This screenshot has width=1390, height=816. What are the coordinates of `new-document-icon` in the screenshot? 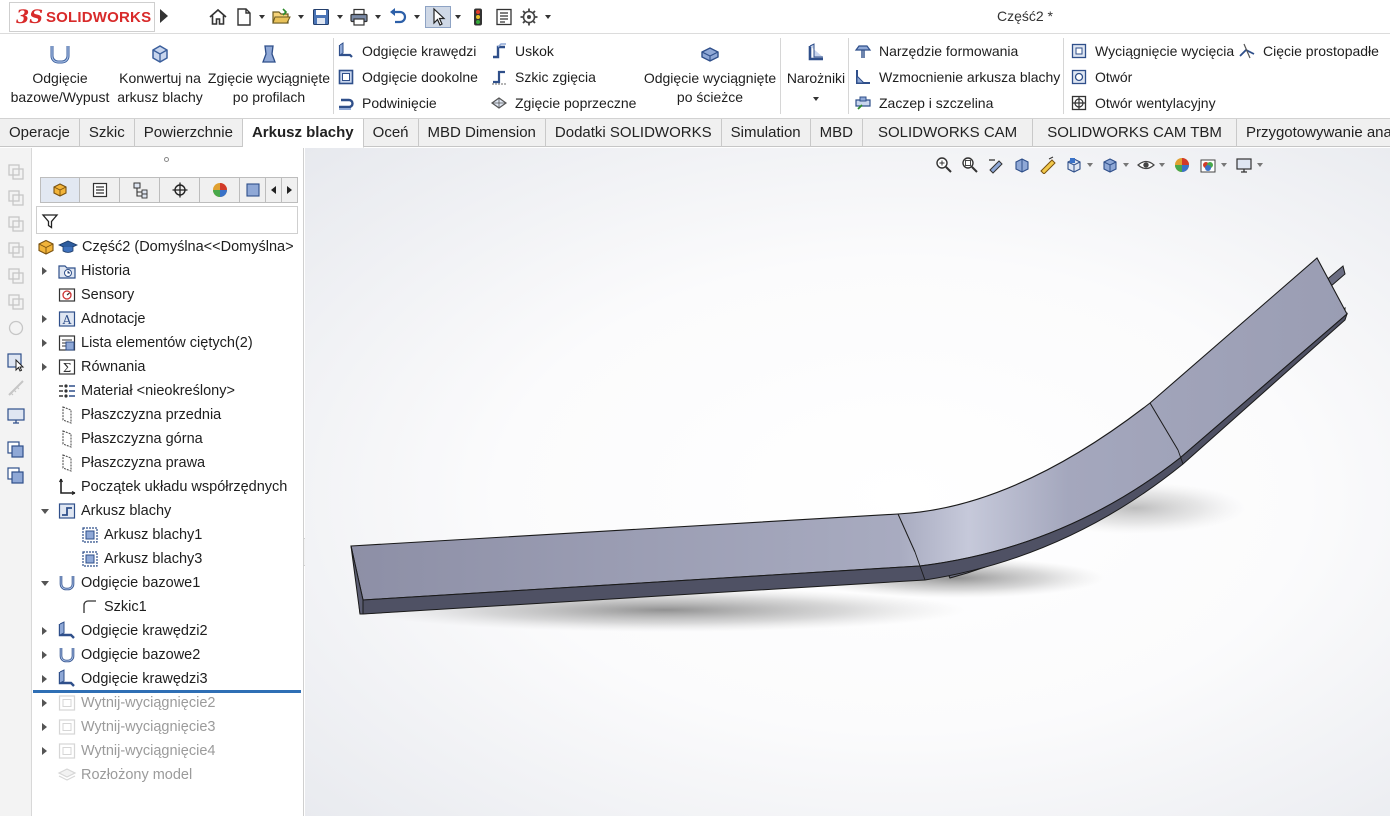 It's located at (244, 17).